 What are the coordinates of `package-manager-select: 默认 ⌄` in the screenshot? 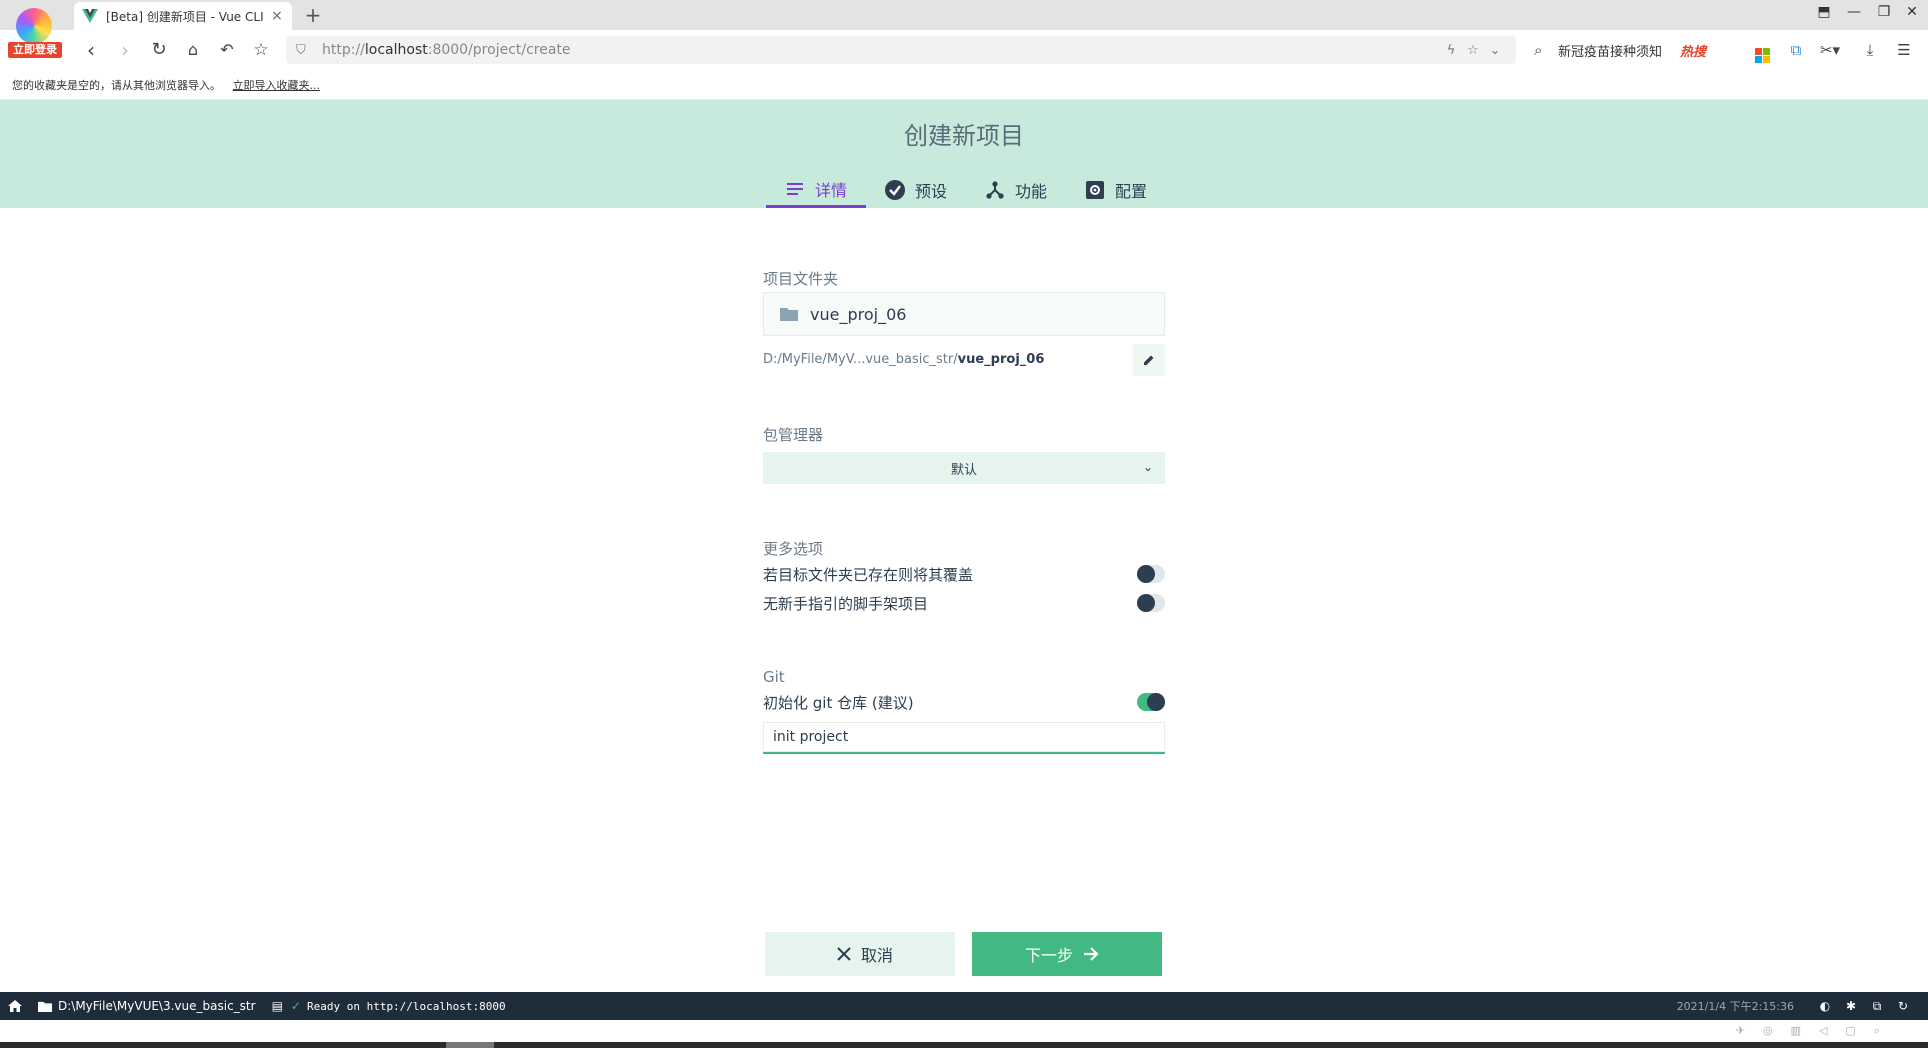 It's located at (964, 468).